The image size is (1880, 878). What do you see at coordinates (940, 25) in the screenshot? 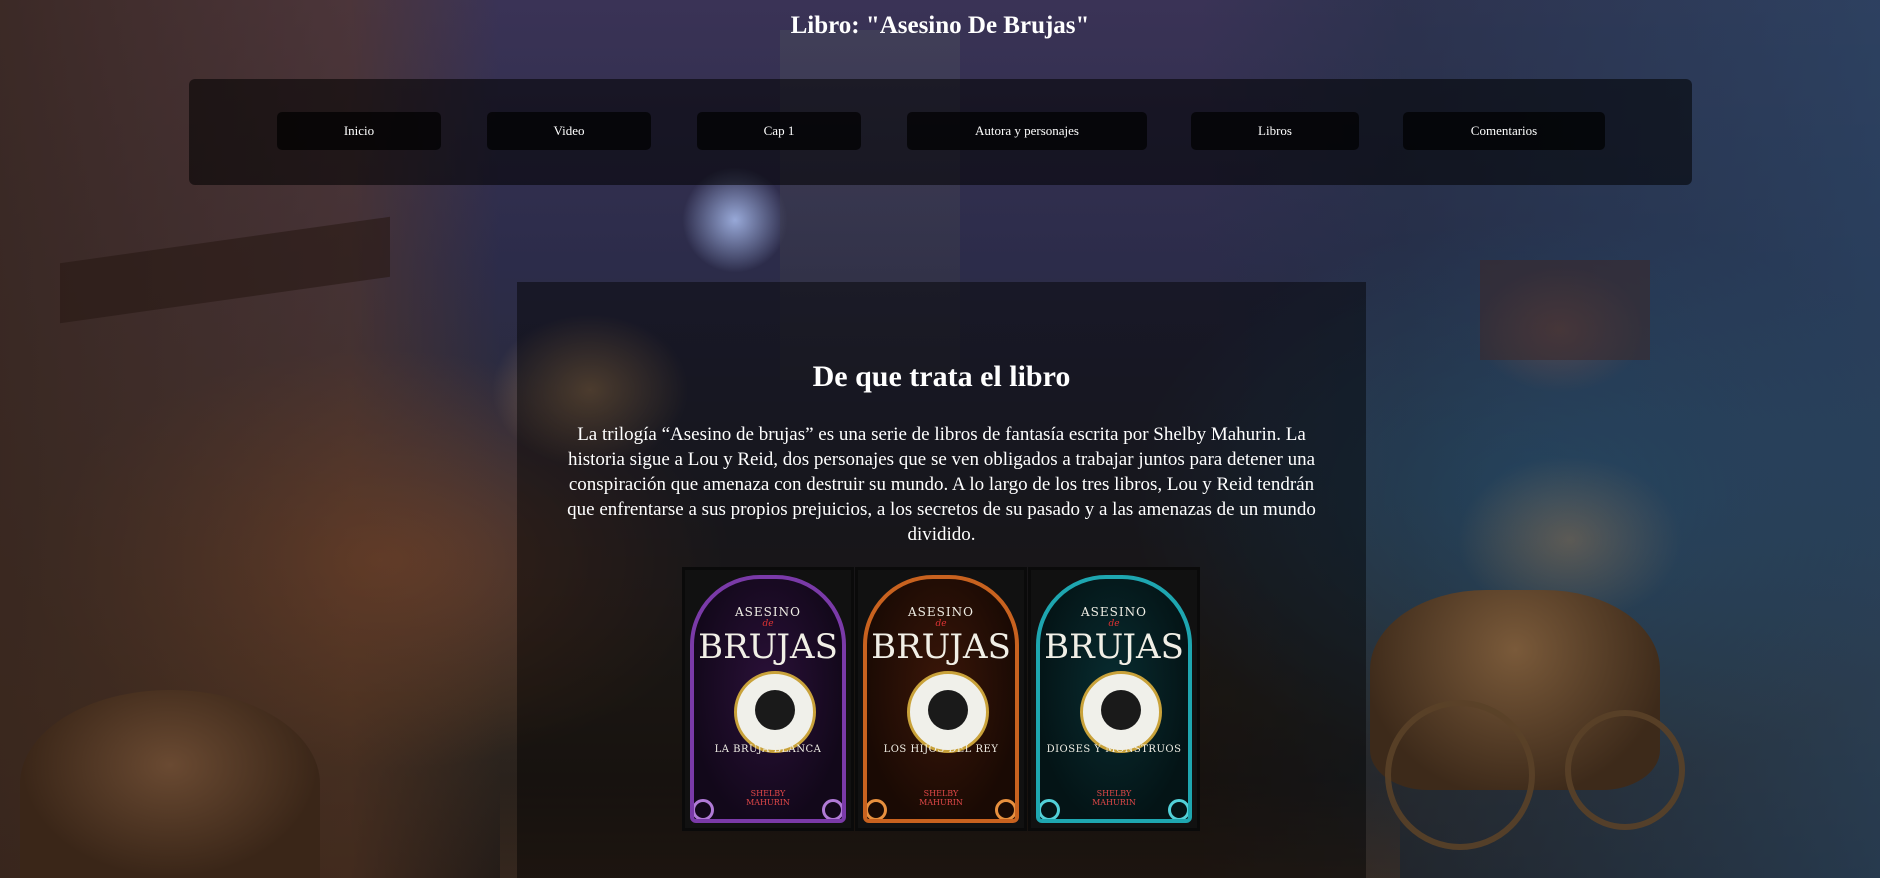
I see `page-title: Libro: "Asesino De Brujas"` at bounding box center [940, 25].